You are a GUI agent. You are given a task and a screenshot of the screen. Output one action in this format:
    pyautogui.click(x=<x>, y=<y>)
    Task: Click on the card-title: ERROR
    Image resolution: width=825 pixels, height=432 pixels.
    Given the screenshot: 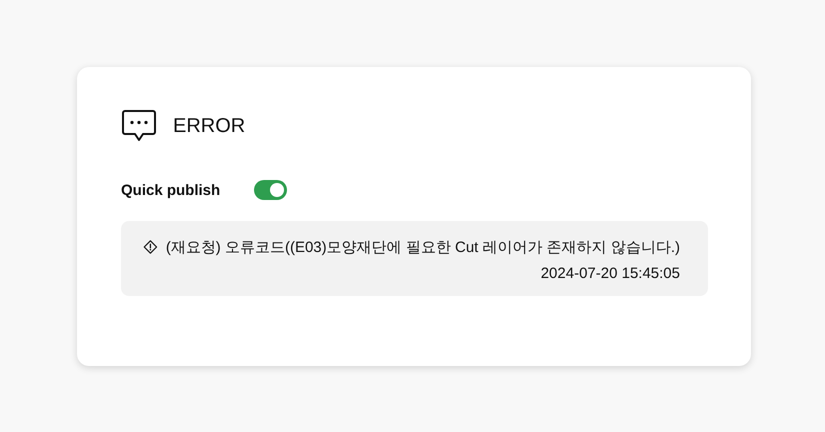 What is the action you would take?
    pyautogui.click(x=209, y=126)
    